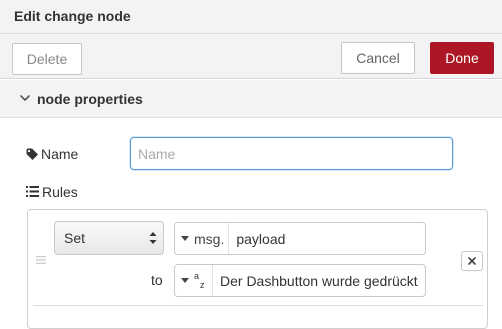 This screenshot has height=329, width=502. I want to click on rule-row-divider, so click(258, 305).